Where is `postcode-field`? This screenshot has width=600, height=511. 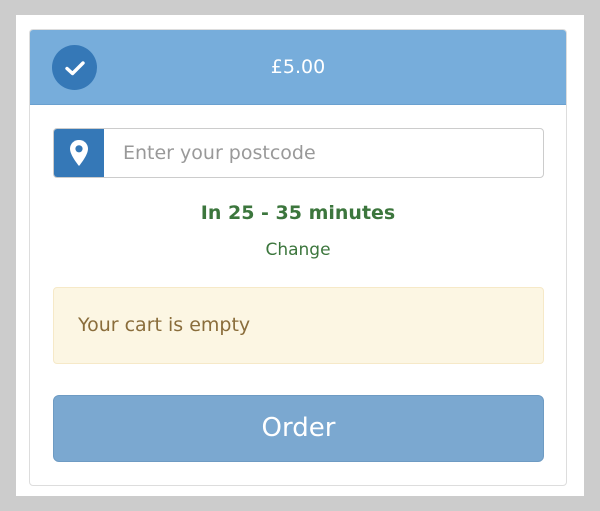 postcode-field is located at coordinates (298, 153).